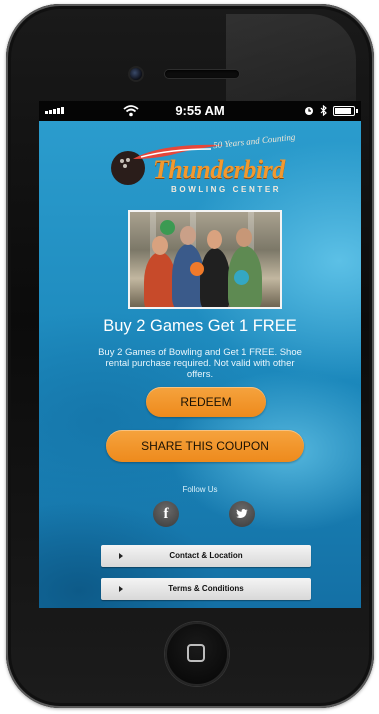  I want to click on home-square-icon, so click(196, 653).